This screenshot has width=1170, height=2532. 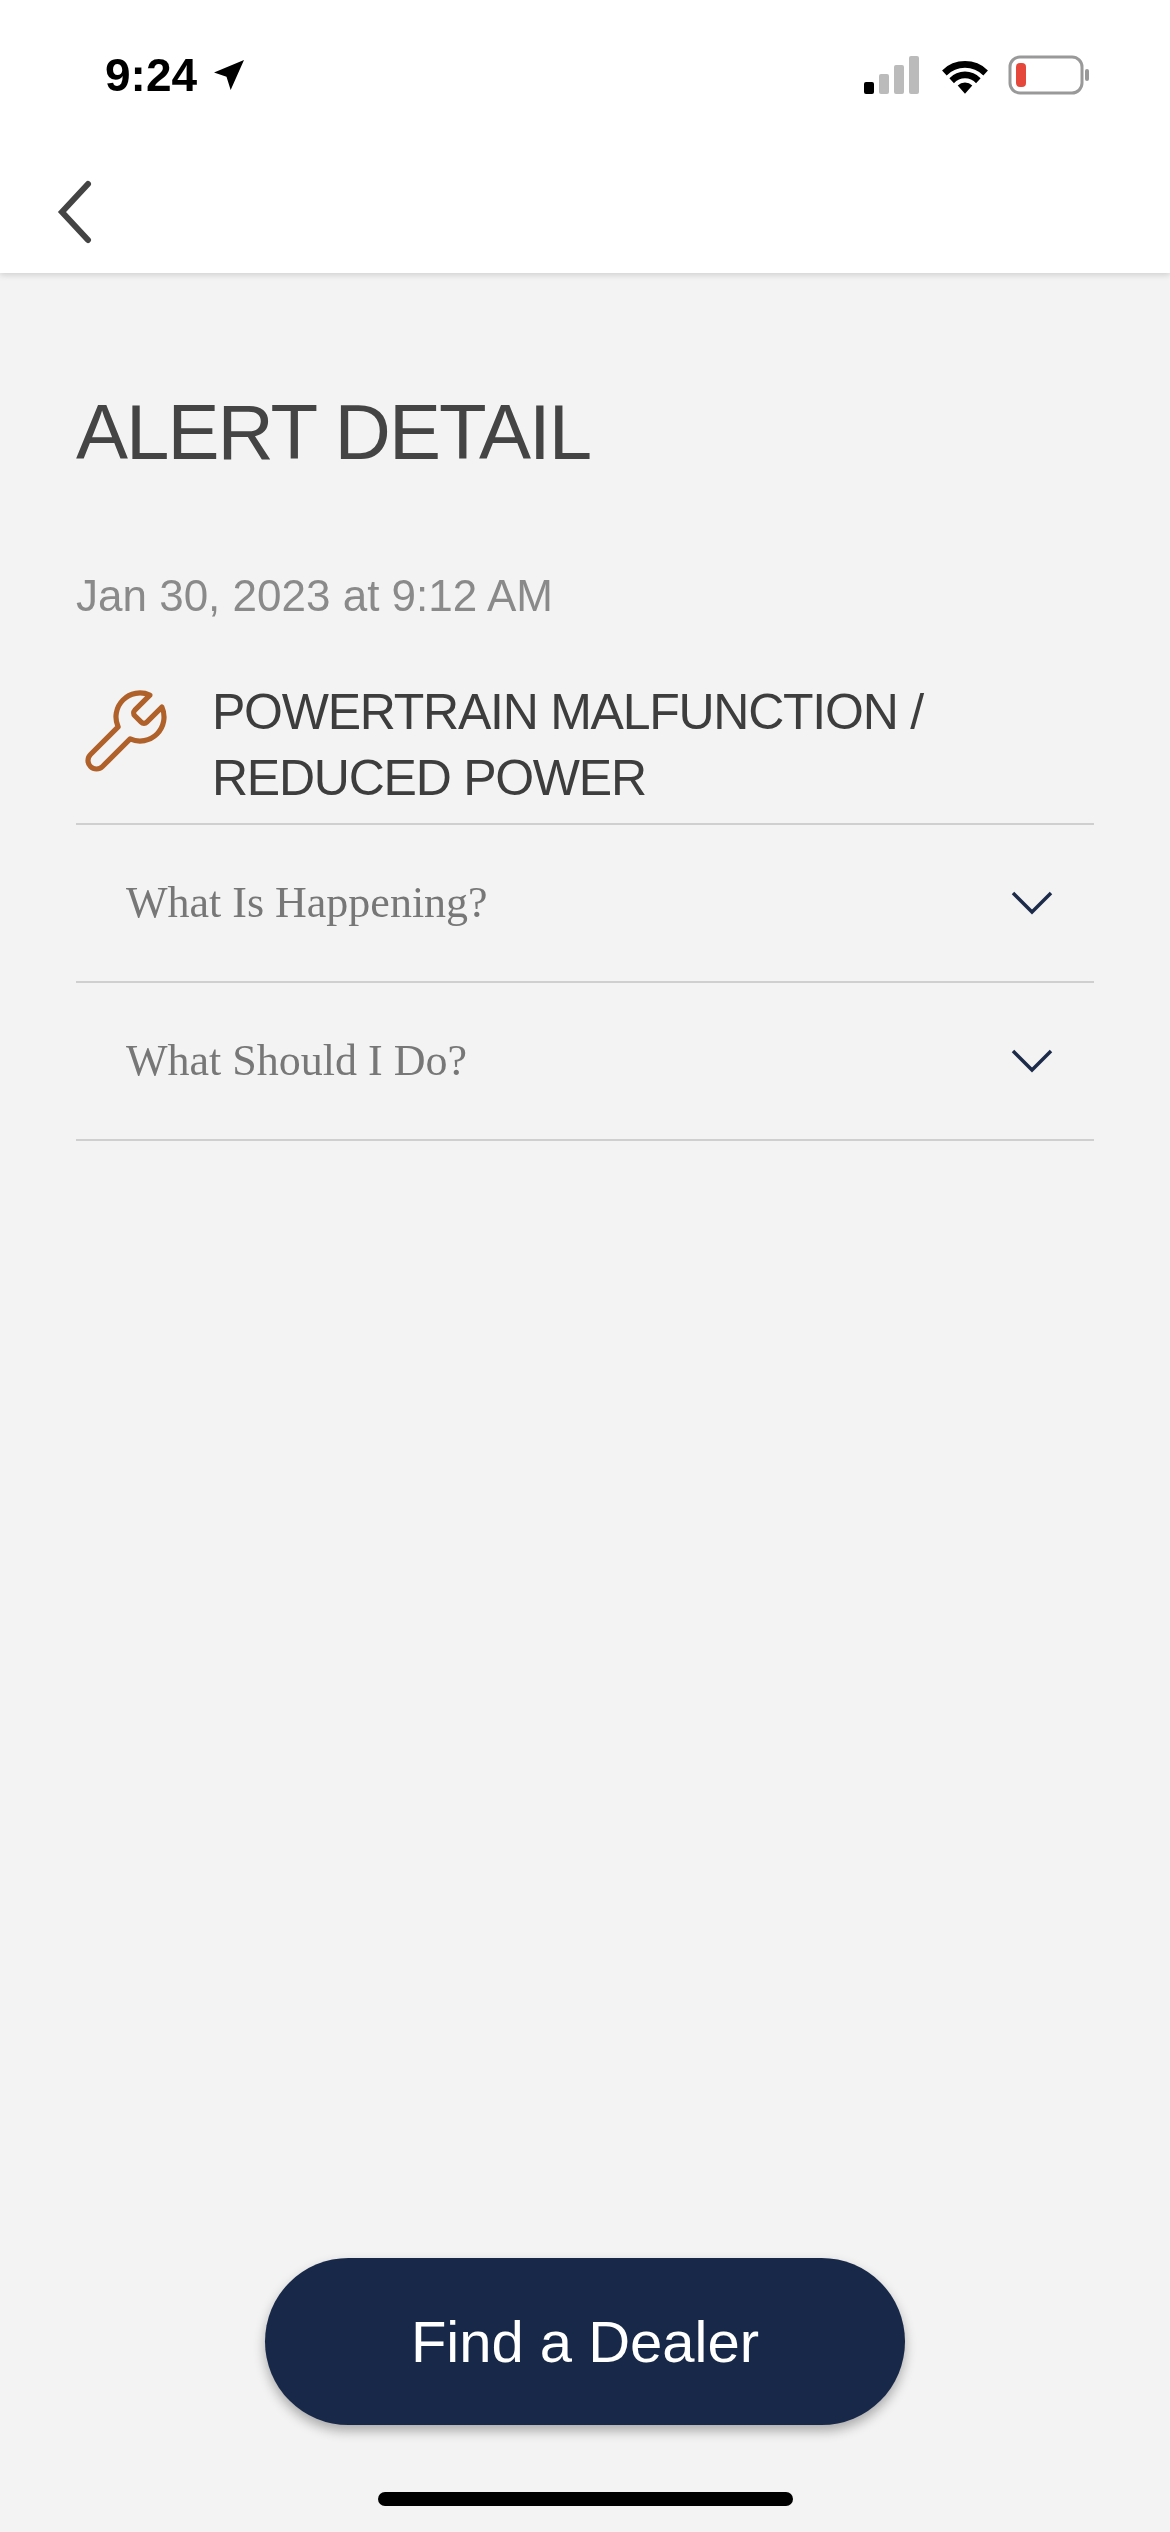 What do you see at coordinates (585, 904) in the screenshot?
I see `accordion-row: What Is Happening?` at bounding box center [585, 904].